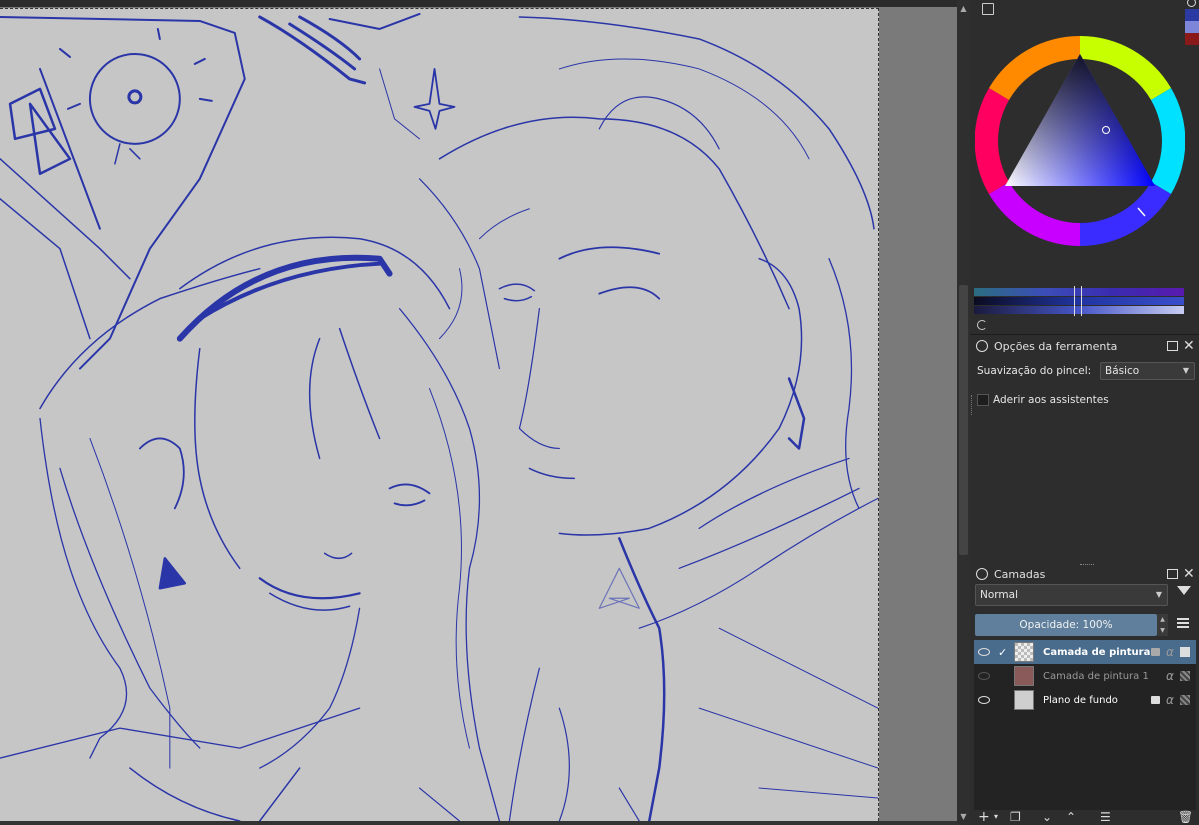 This screenshot has width=1199, height=825. Describe the element at coordinates (1184, 590) in the screenshot. I see `filter-icon` at that location.